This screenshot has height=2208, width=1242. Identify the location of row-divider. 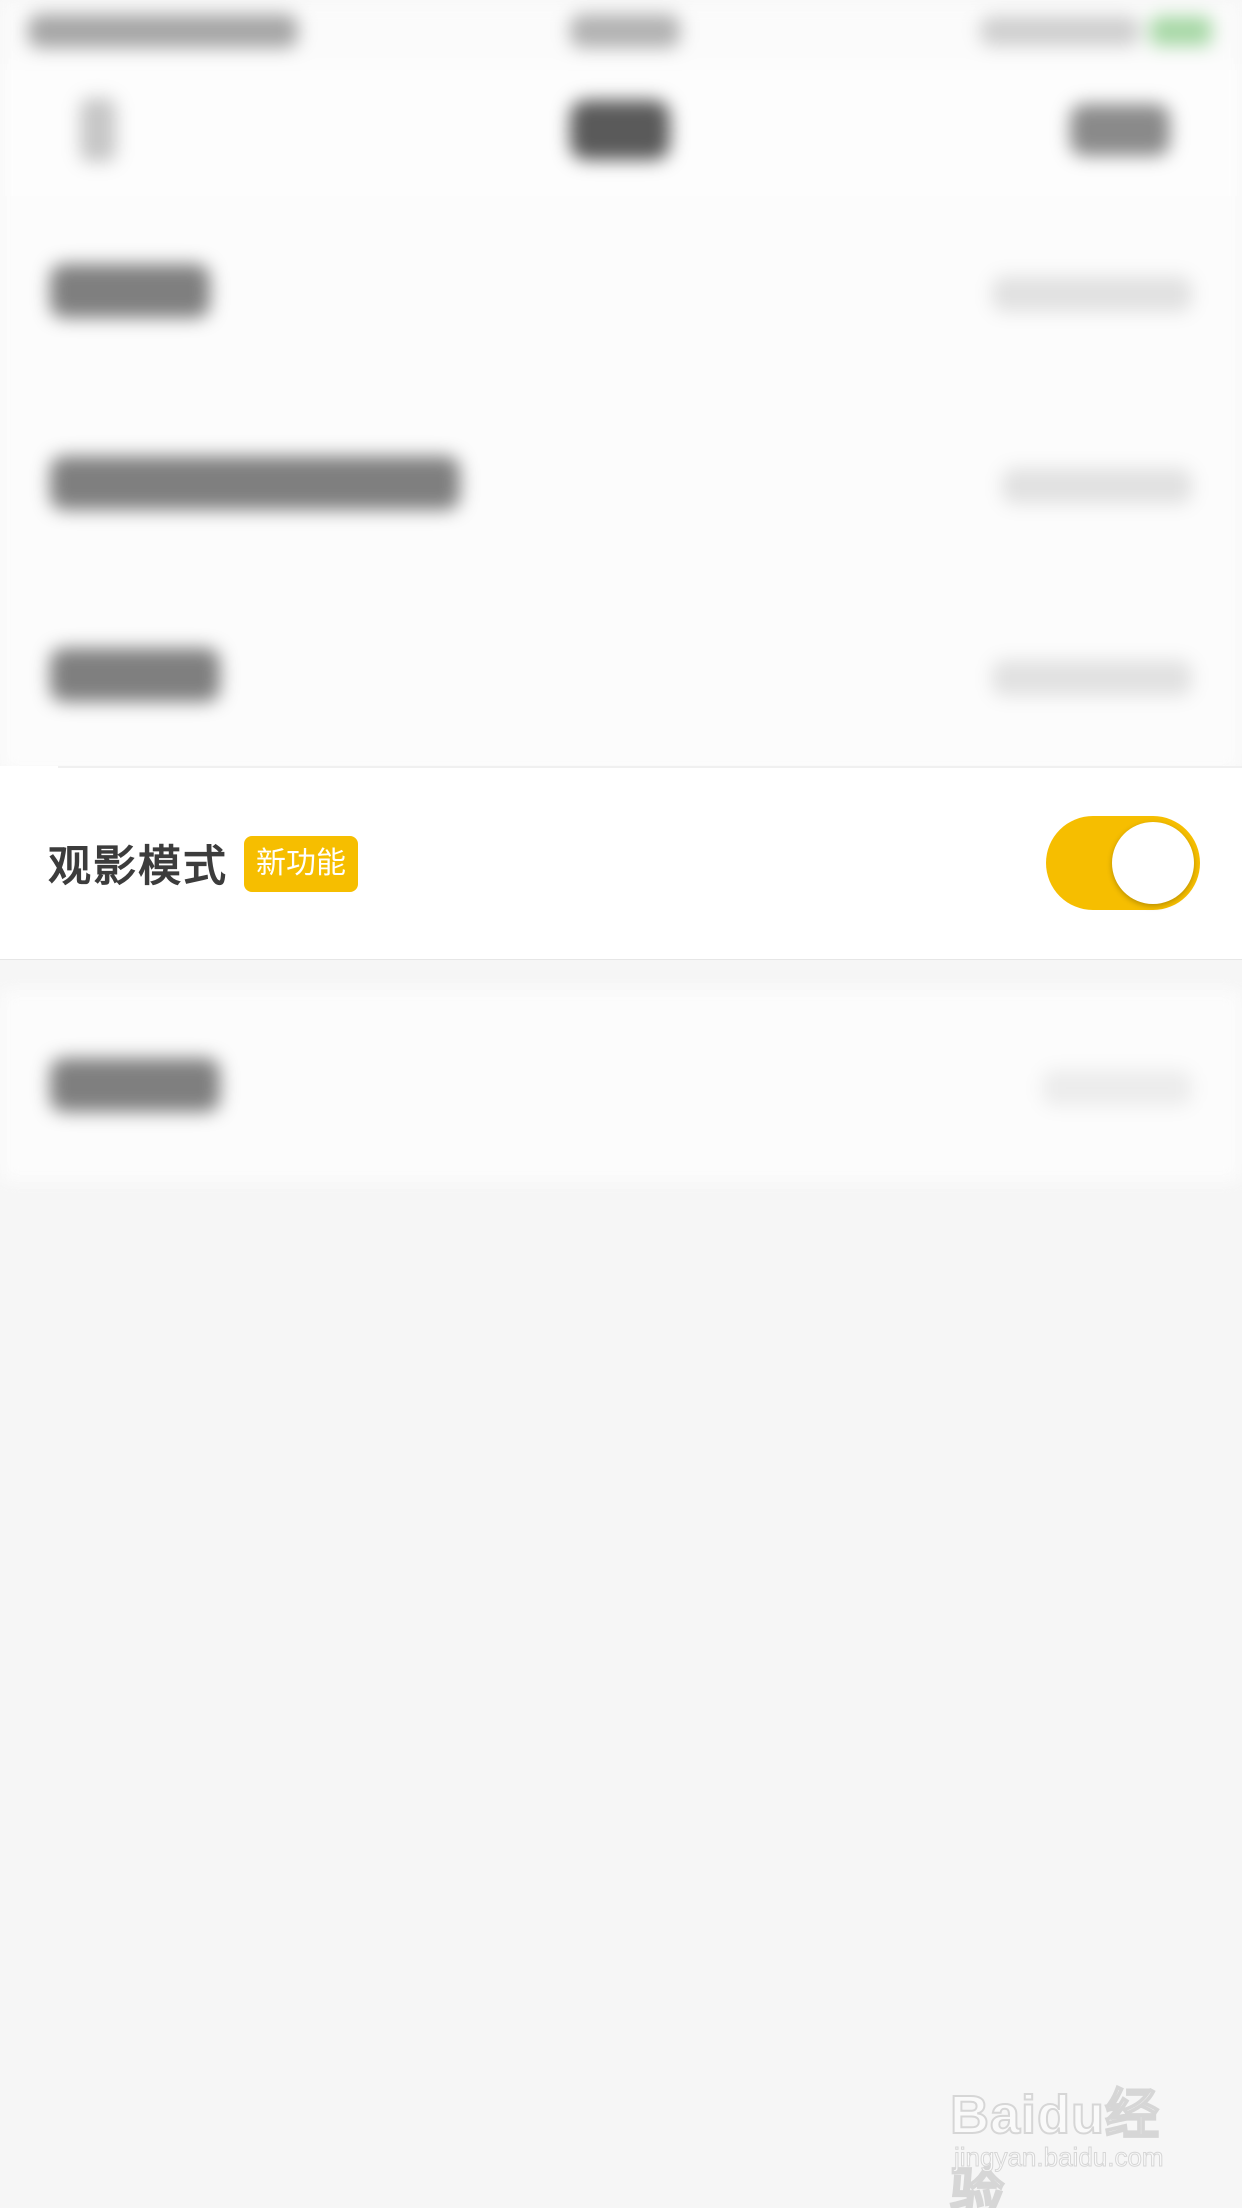
(650, 767).